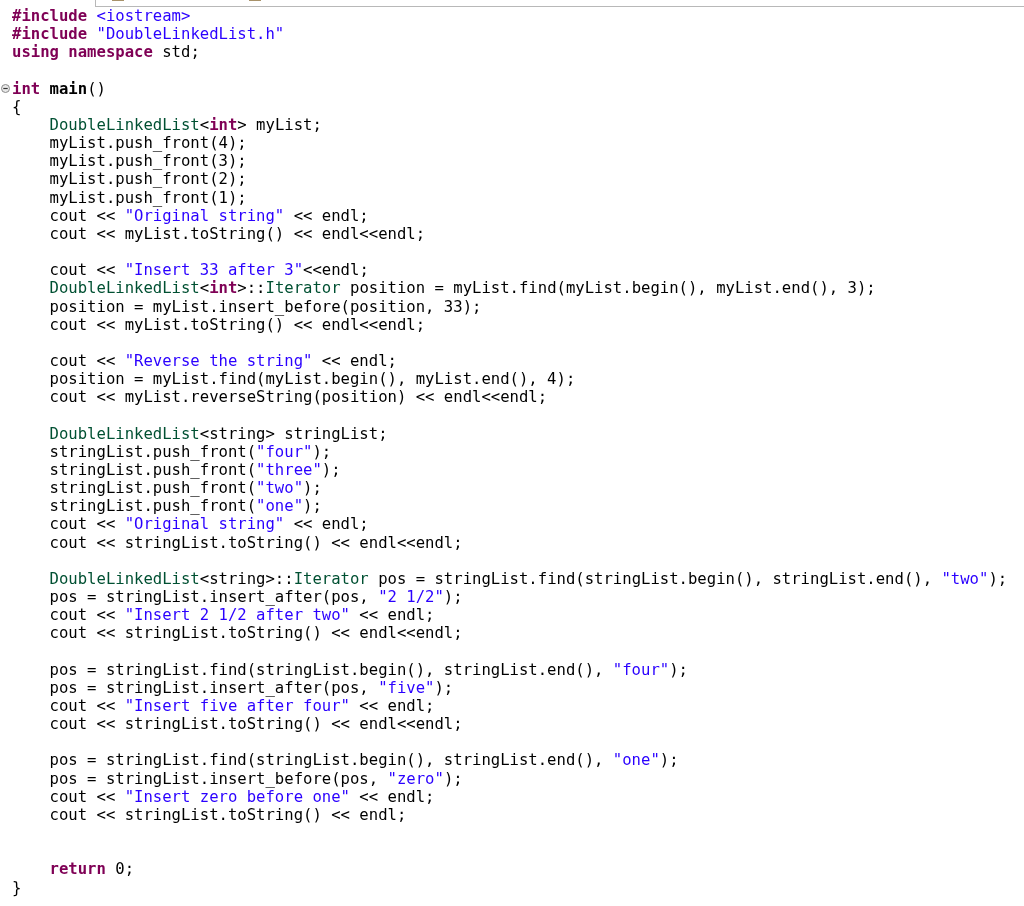 Image resolution: width=1024 pixels, height=906 pixels. Describe the element at coordinates (265, 306) in the screenshot. I see `code-line: position = myList.insert_before(position, 33);` at that location.